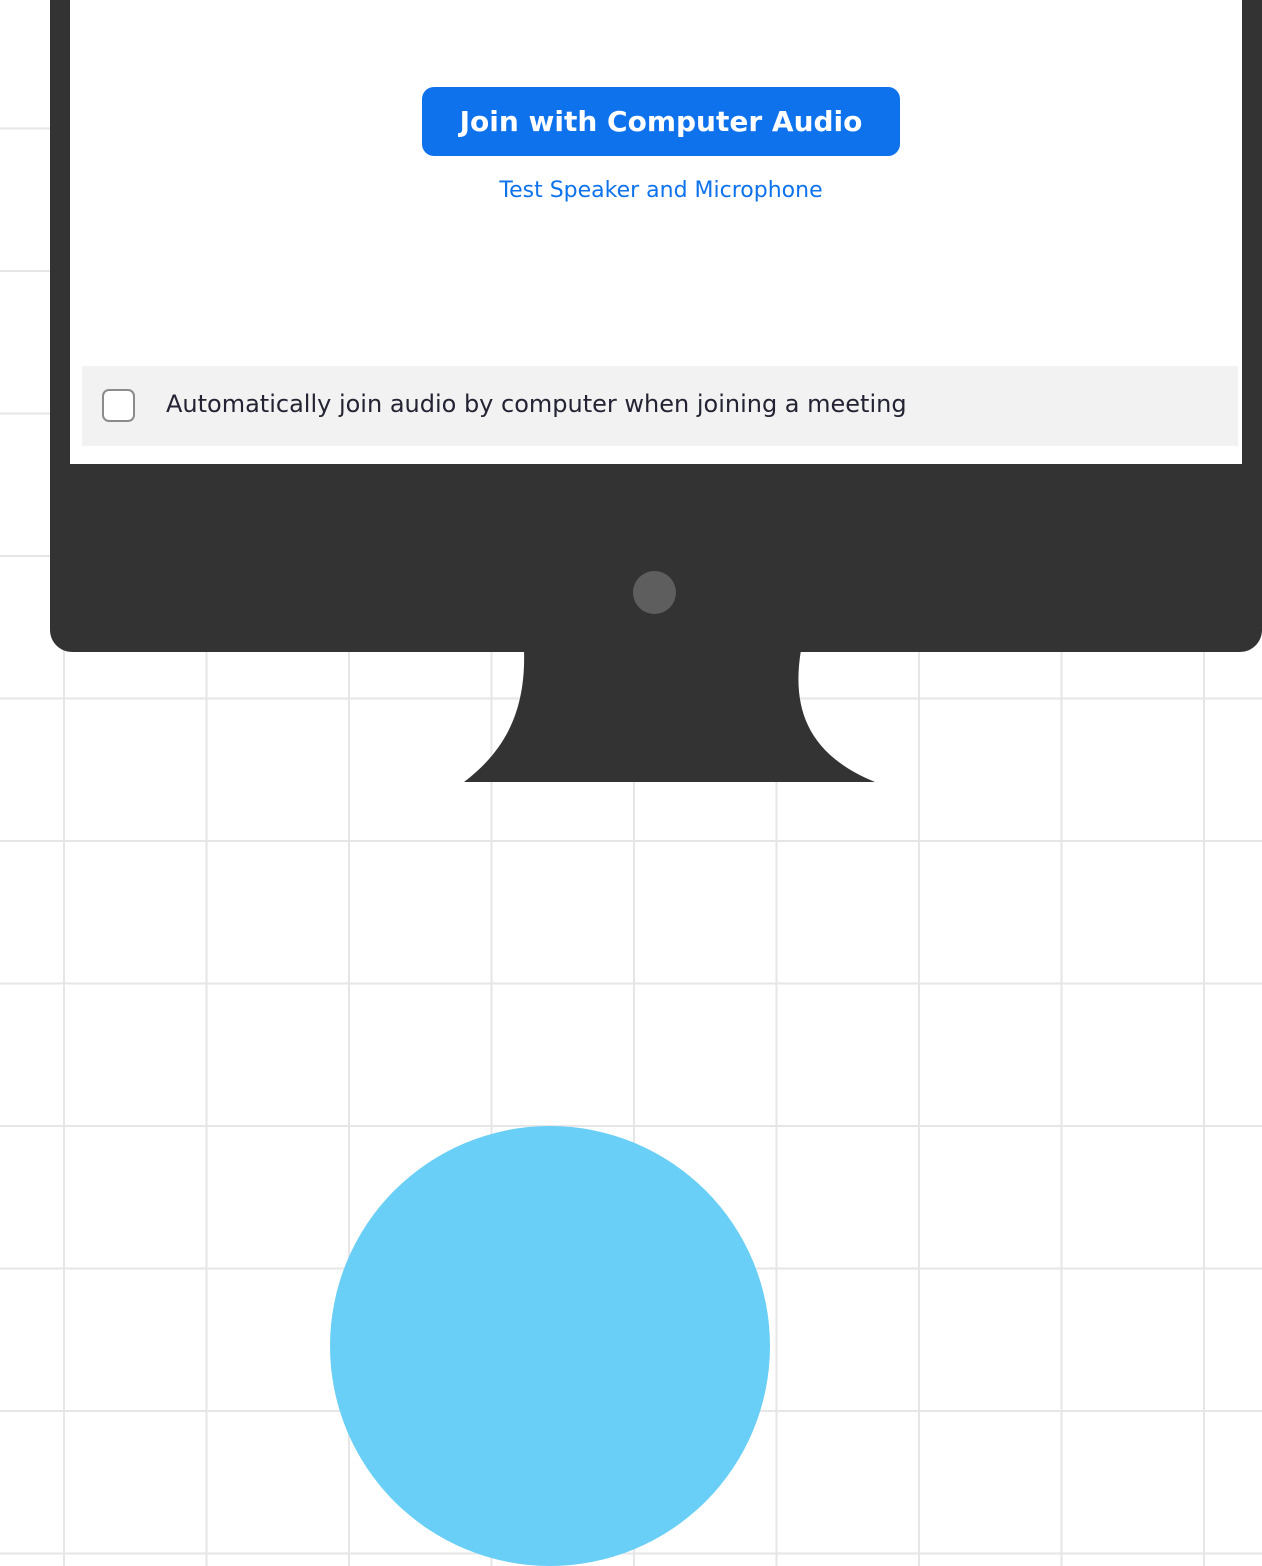 This screenshot has height=1566, width=1262. Describe the element at coordinates (669, 716) in the screenshot. I see `monitor-stand` at that location.